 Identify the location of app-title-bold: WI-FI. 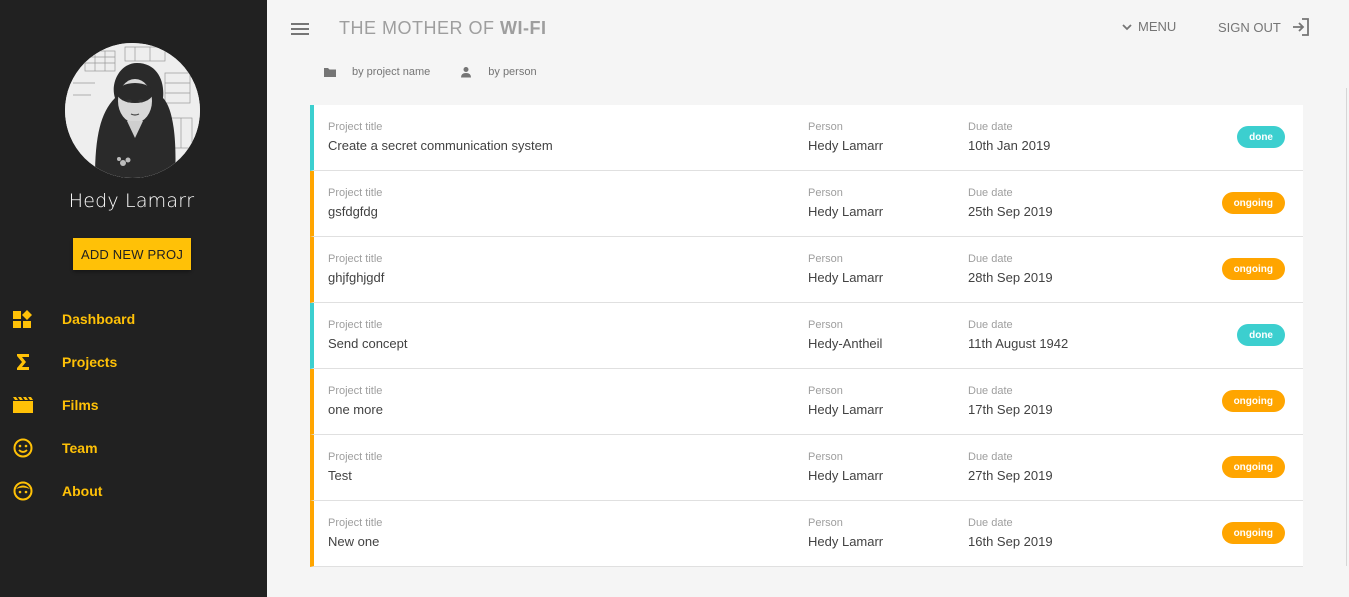
(523, 28).